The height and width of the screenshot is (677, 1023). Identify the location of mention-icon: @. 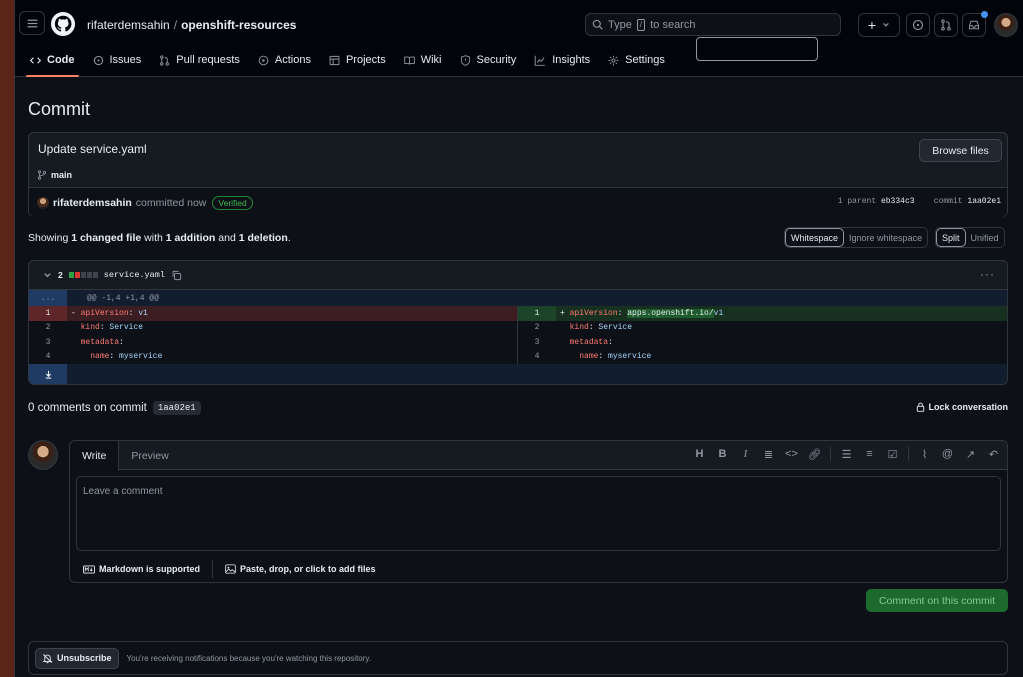
(947, 454).